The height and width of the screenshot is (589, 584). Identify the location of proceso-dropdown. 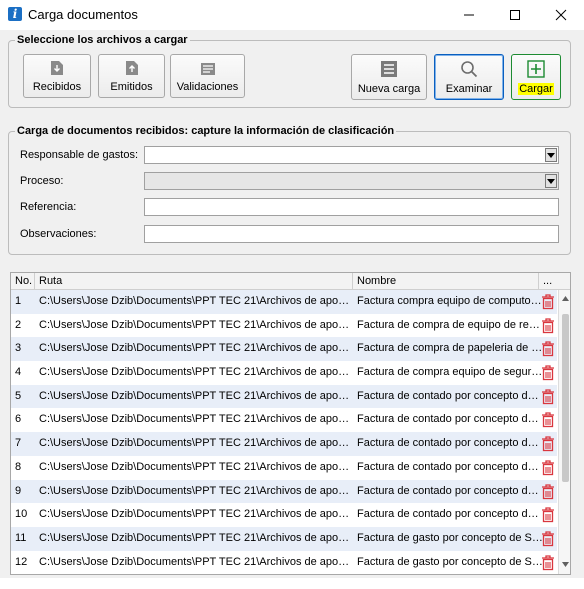
(351, 181).